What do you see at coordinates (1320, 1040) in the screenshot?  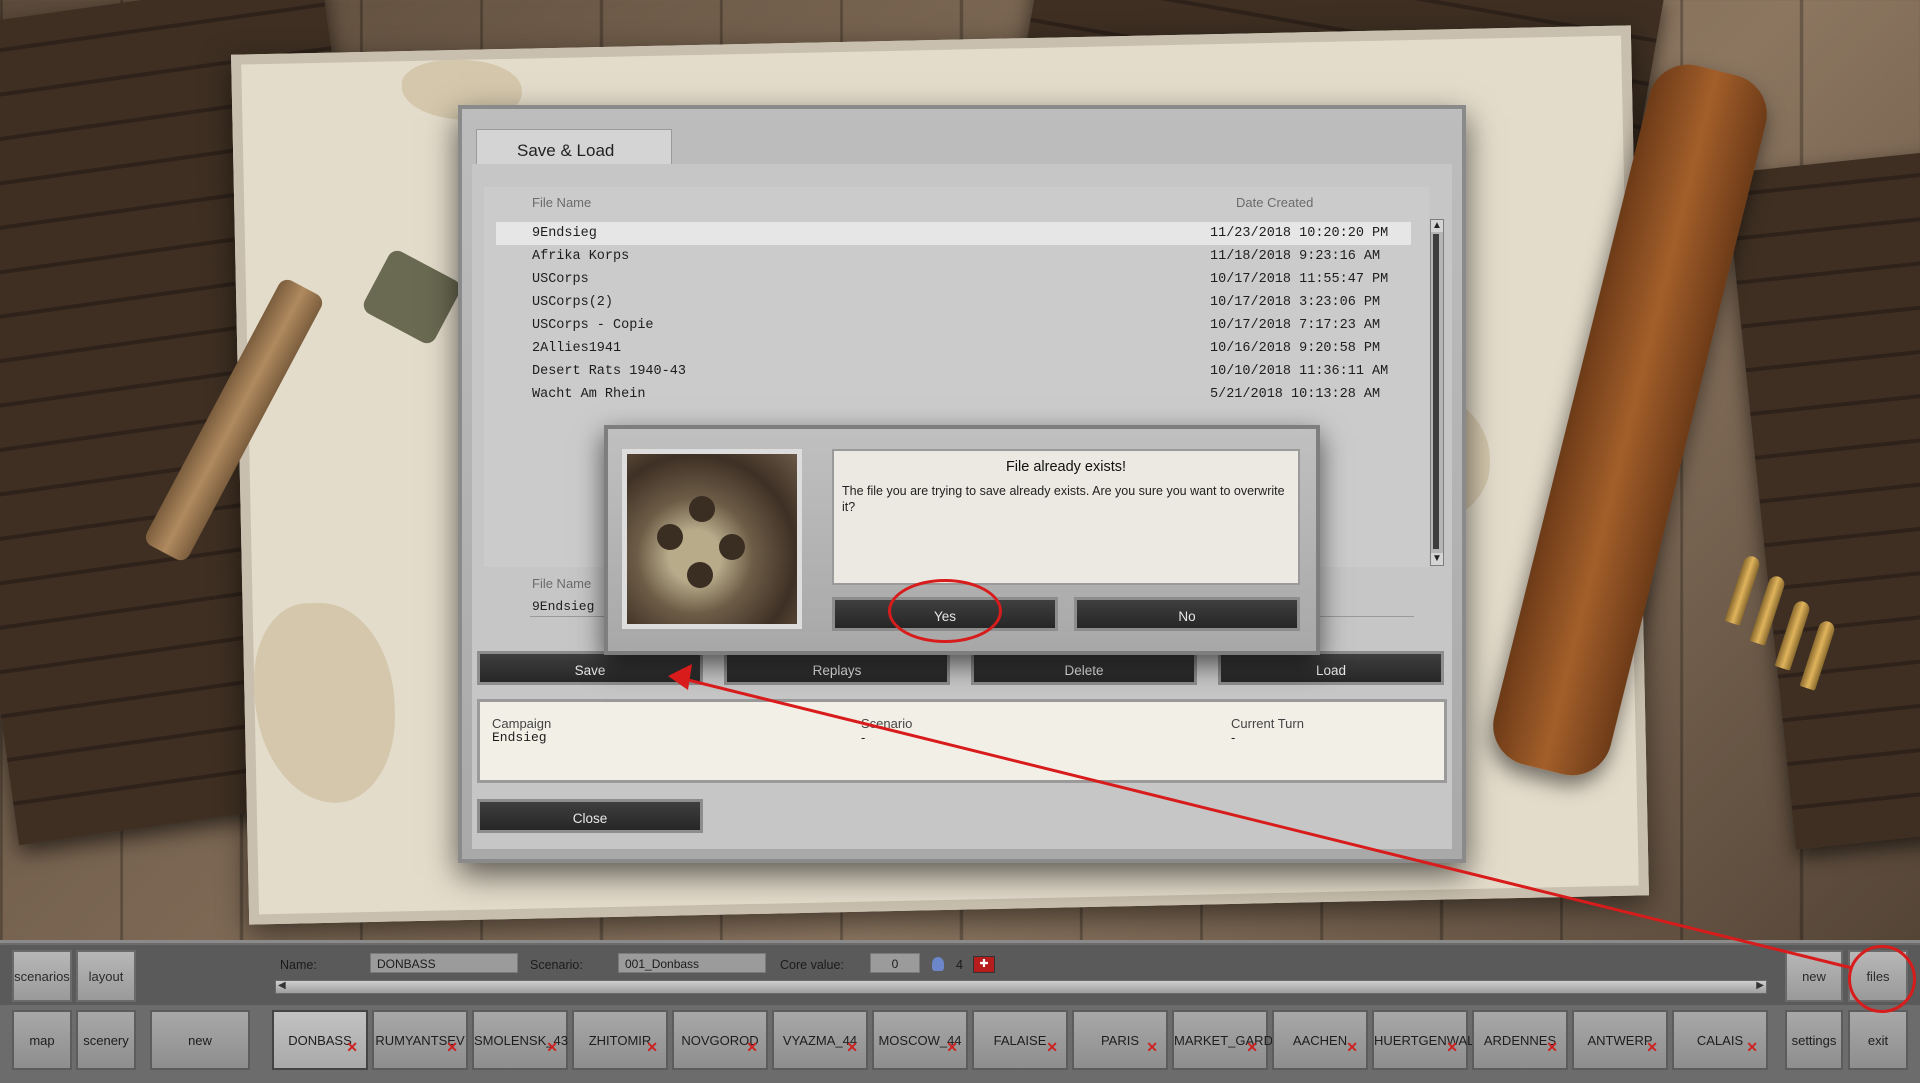 I see `scenario-button: AACHEN ✕` at bounding box center [1320, 1040].